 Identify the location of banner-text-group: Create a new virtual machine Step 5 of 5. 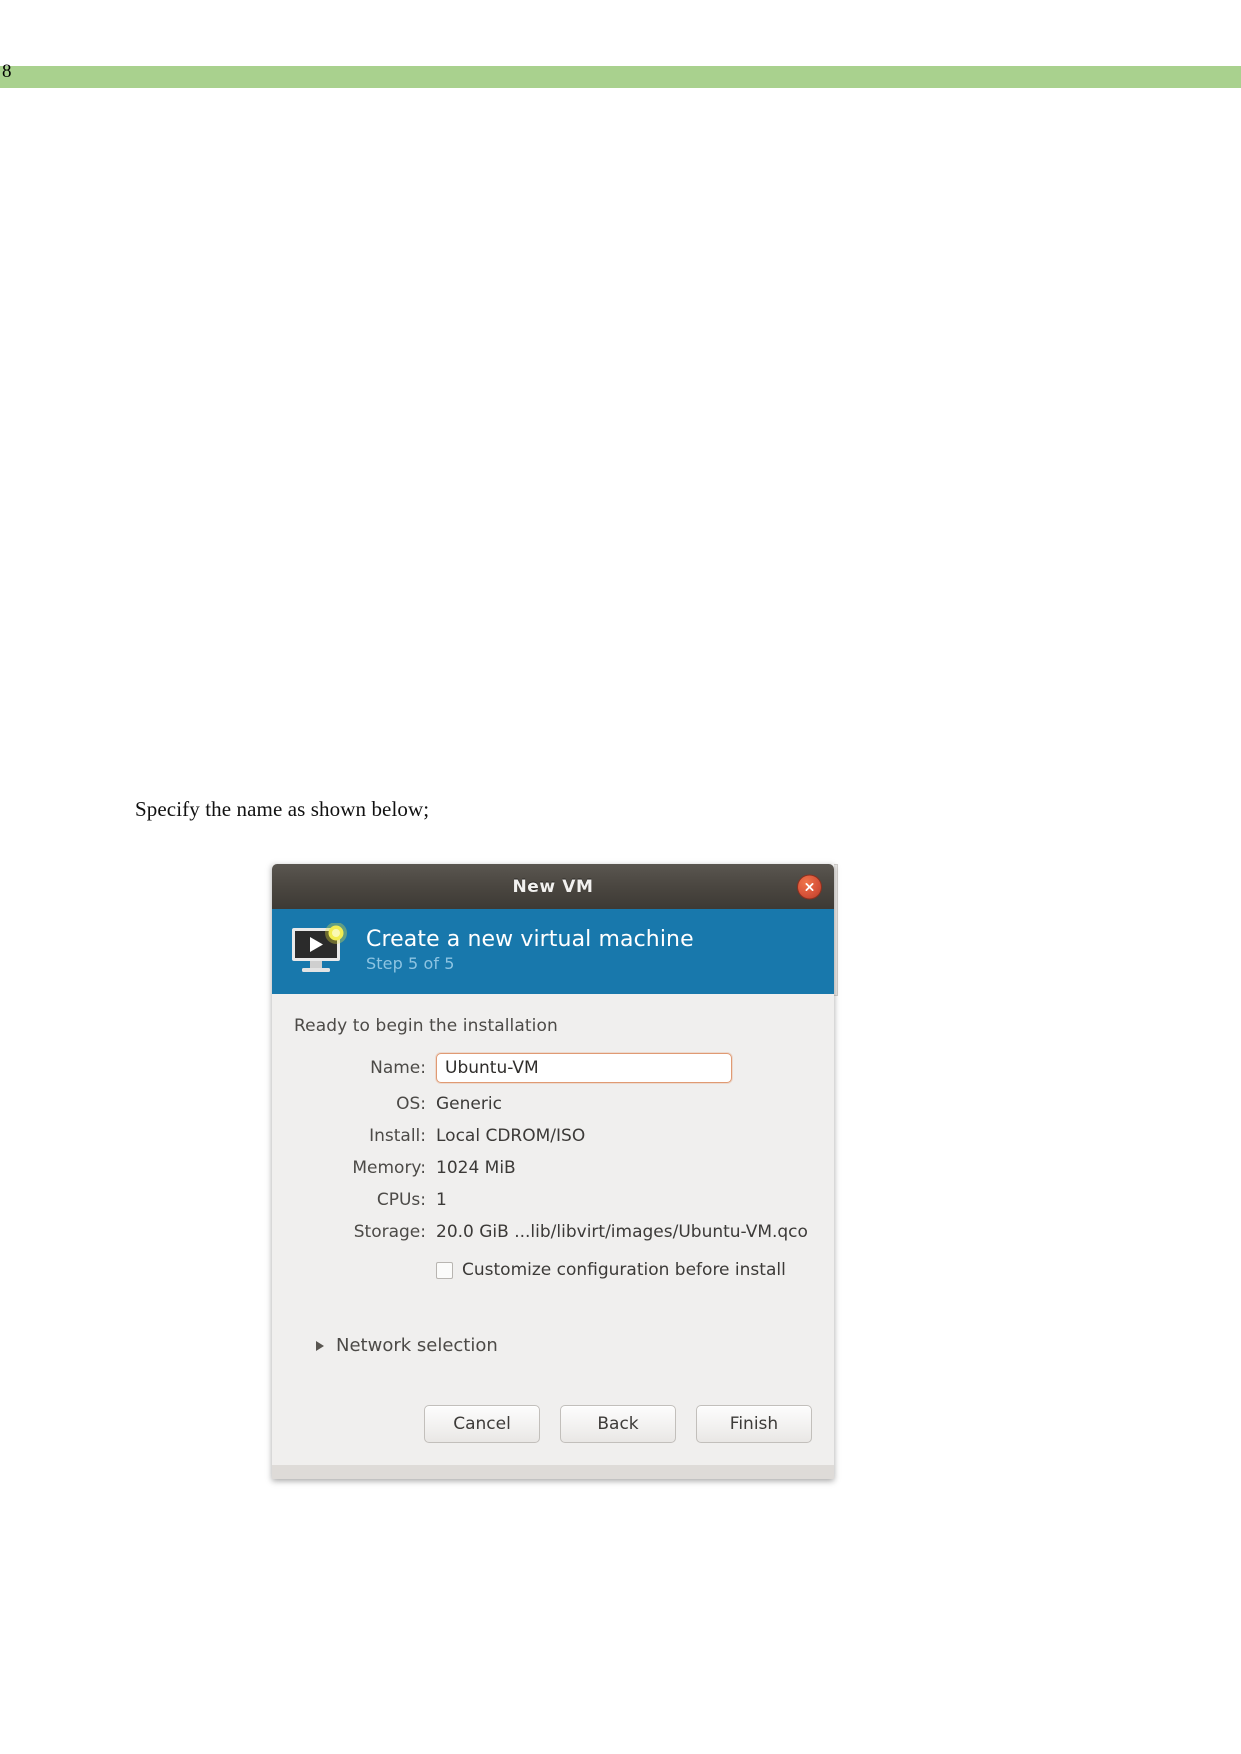
(530, 951).